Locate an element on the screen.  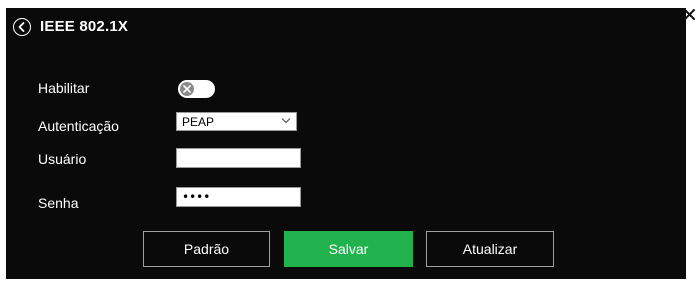
default-button: Padrão is located at coordinates (206, 249).